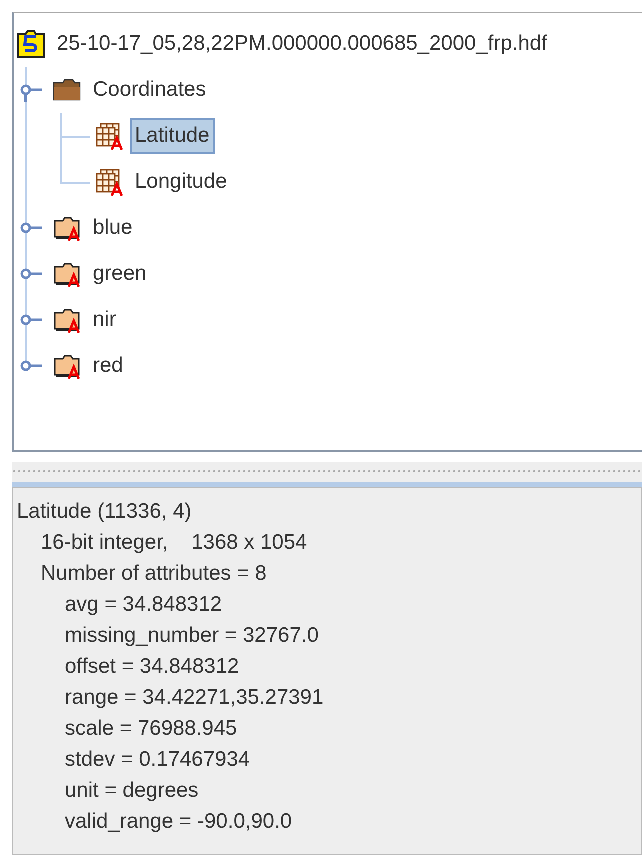  What do you see at coordinates (302, 44) in the screenshot?
I see `file-name: 25-10-17_05,28,22PM.000000.000685_2000_frp.hdf` at bounding box center [302, 44].